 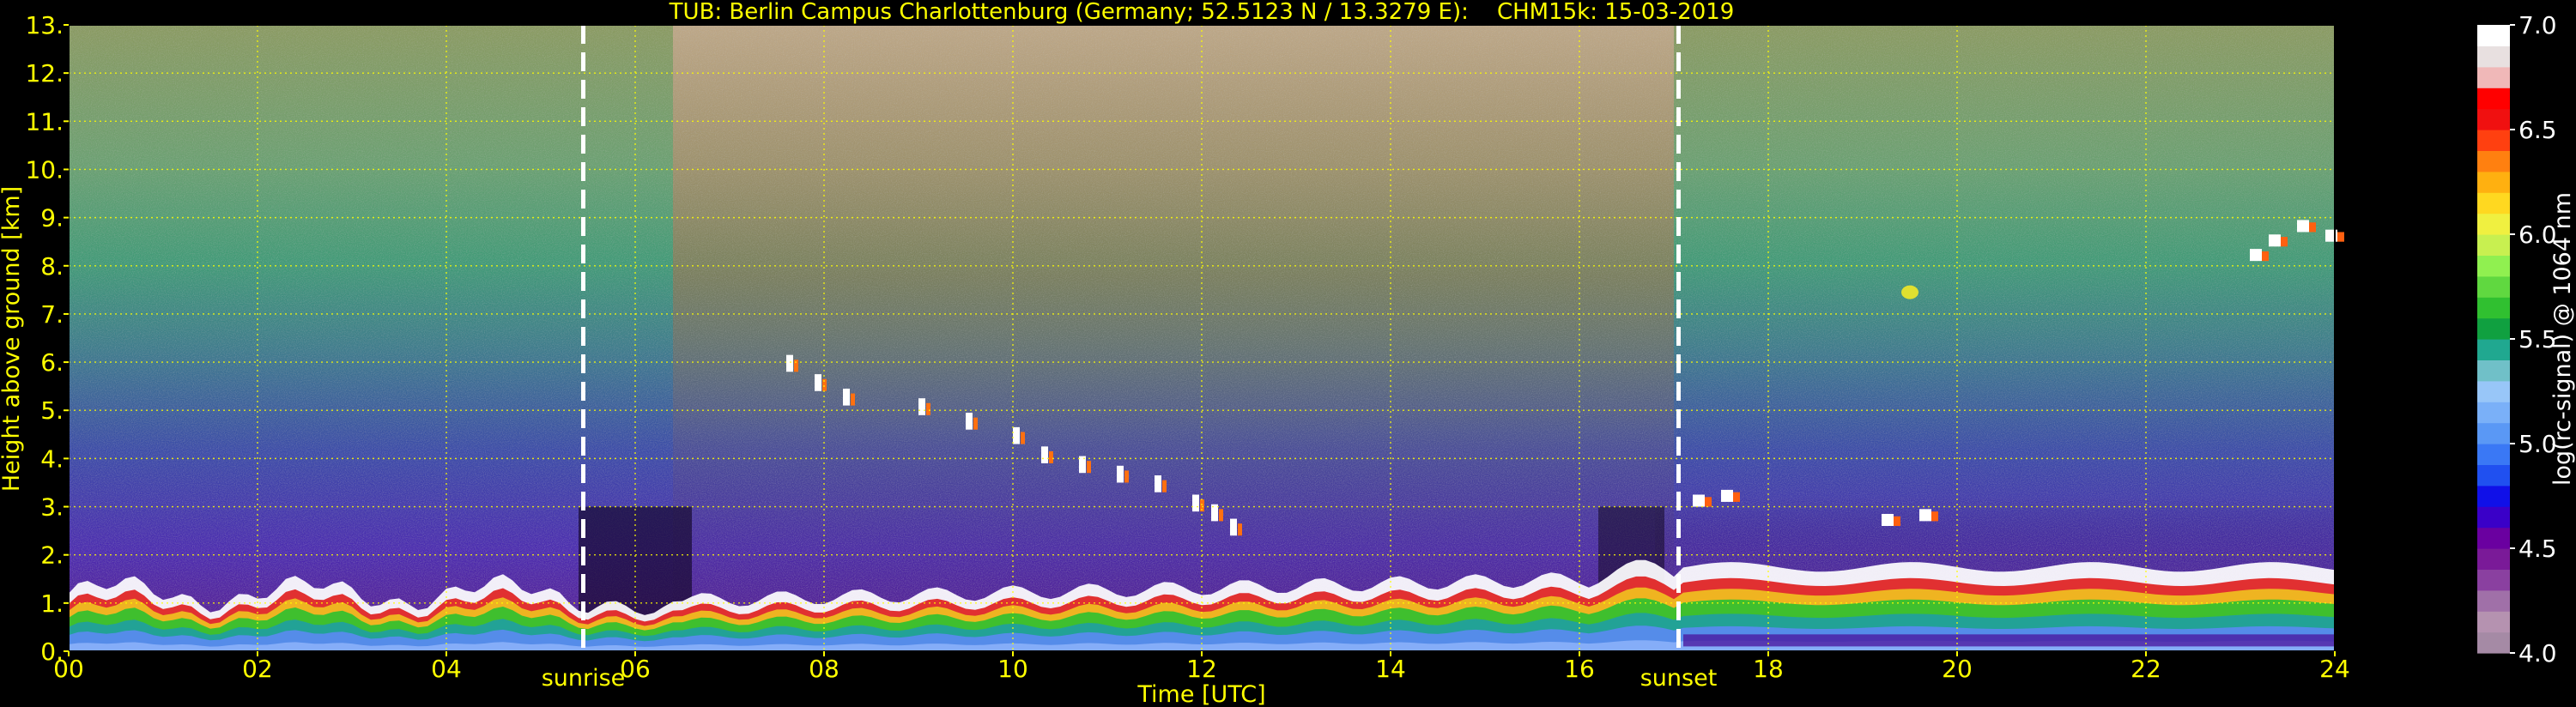 What do you see at coordinates (2146, 669) in the screenshot?
I see `x-tick-label: 22` at bounding box center [2146, 669].